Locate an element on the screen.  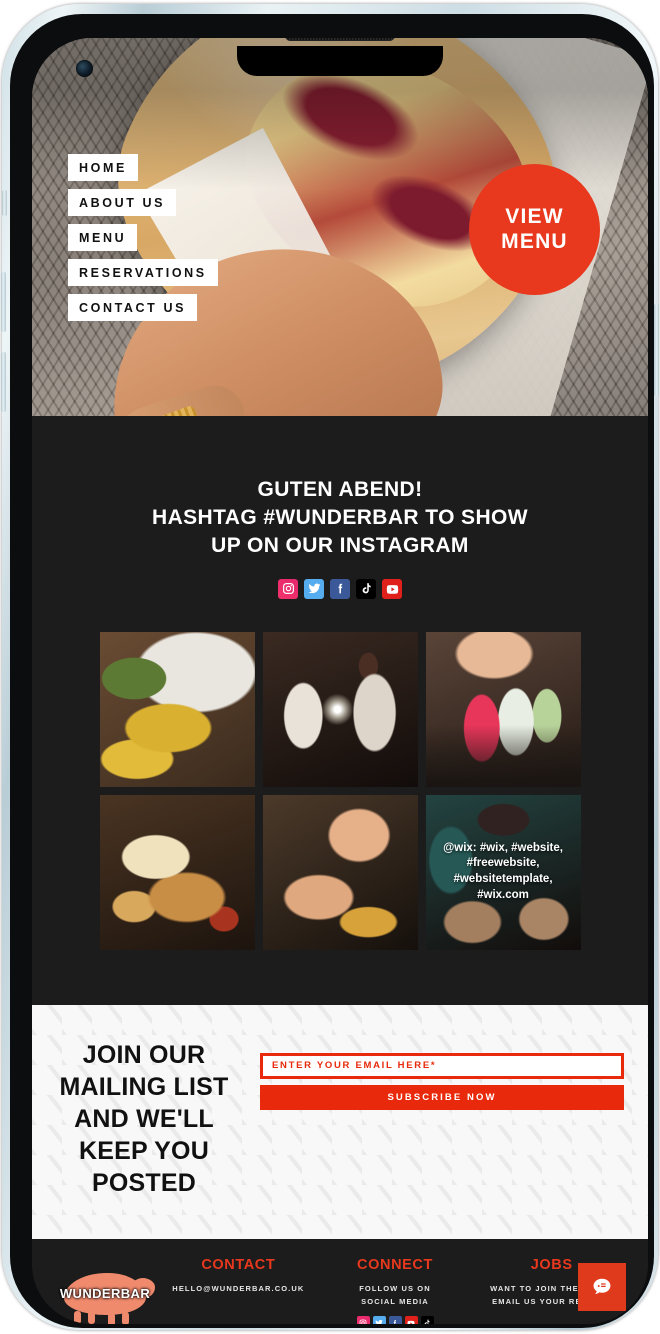
footer-instagram-icon is located at coordinates (363, 1320).